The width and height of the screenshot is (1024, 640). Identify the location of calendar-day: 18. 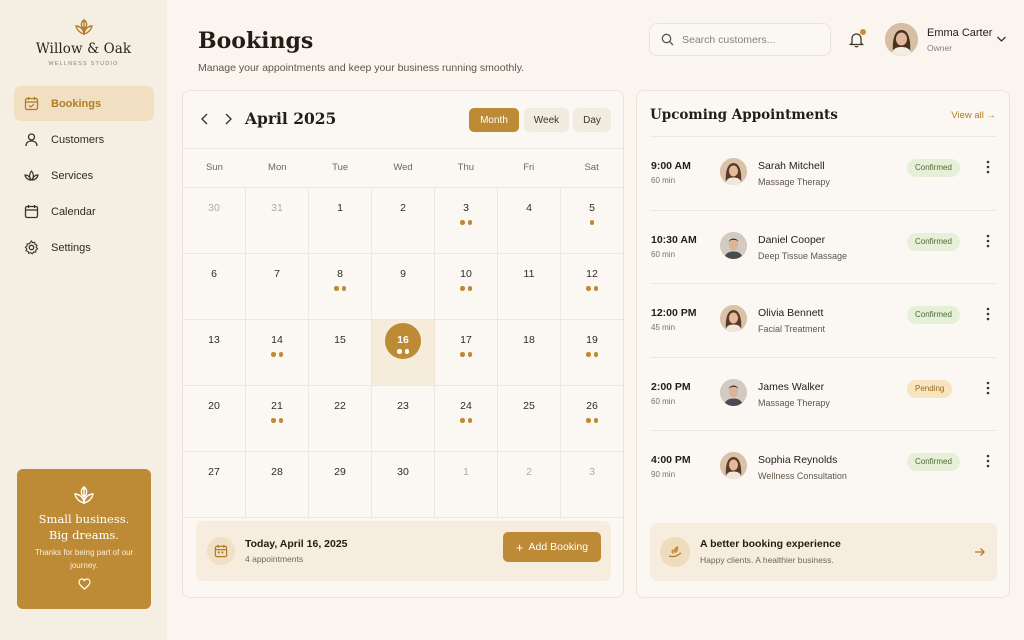
(529, 352).